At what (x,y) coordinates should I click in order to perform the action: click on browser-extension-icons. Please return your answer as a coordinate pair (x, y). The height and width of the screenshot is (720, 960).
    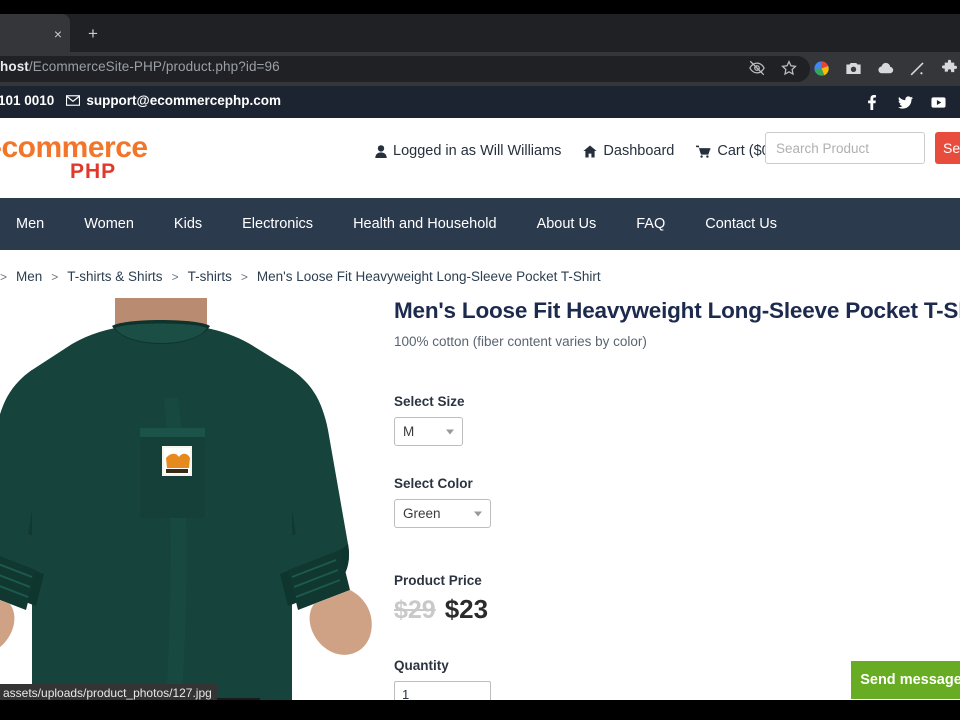
    Looking at the image, I should click on (885, 68).